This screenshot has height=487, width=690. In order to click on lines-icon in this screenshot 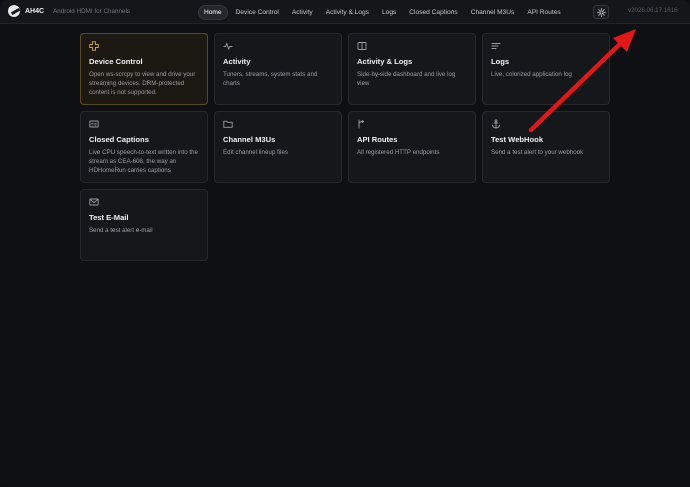, I will do `click(496, 46)`.